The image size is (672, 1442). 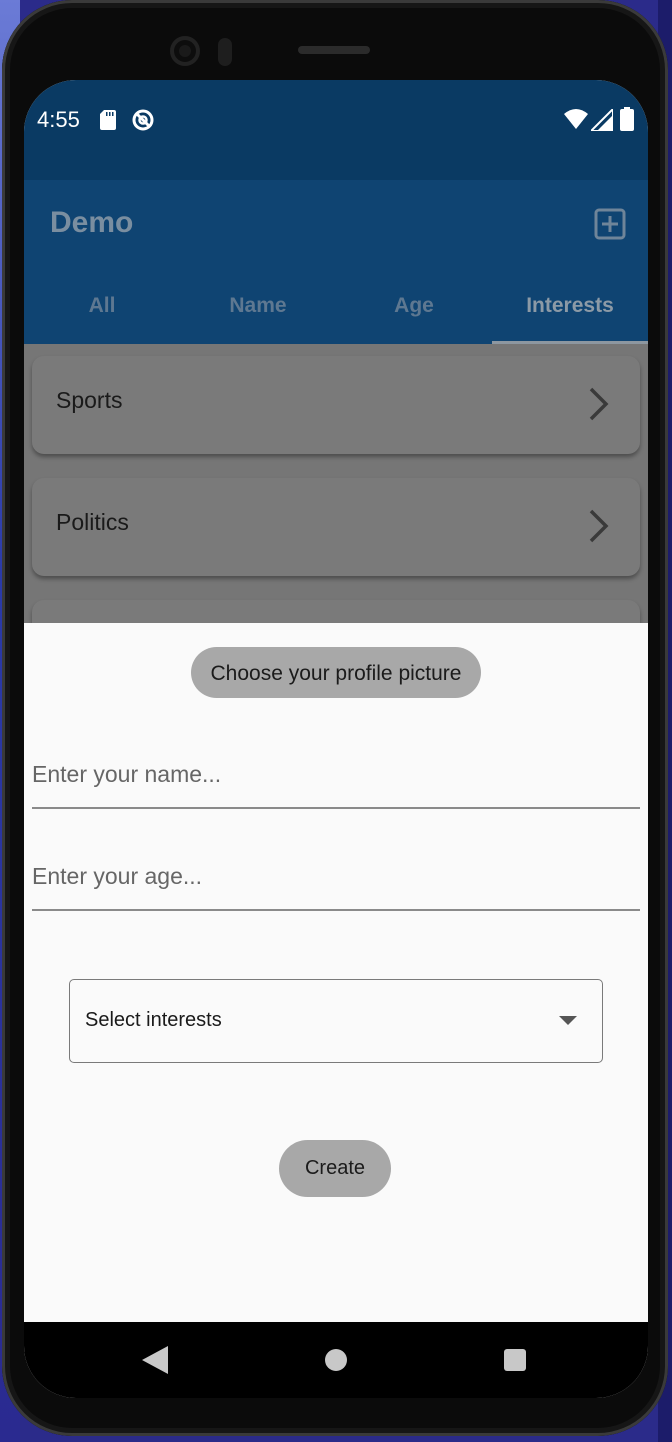 I want to click on list-item-label: Politics, so click(x=92, y=522).